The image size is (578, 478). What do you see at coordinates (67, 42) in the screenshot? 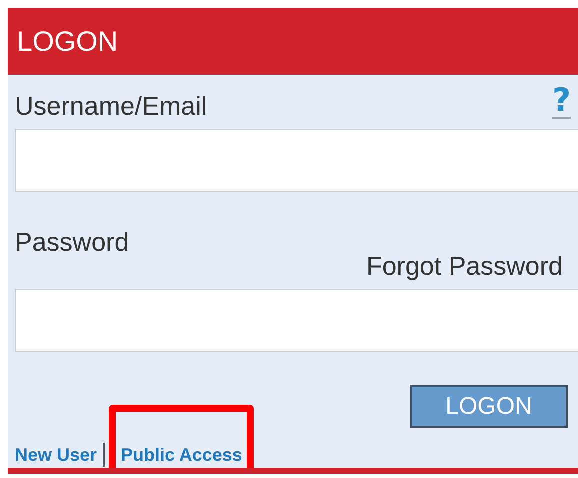
I see `panel-title: LOGON` at bounding box center [67, 42].